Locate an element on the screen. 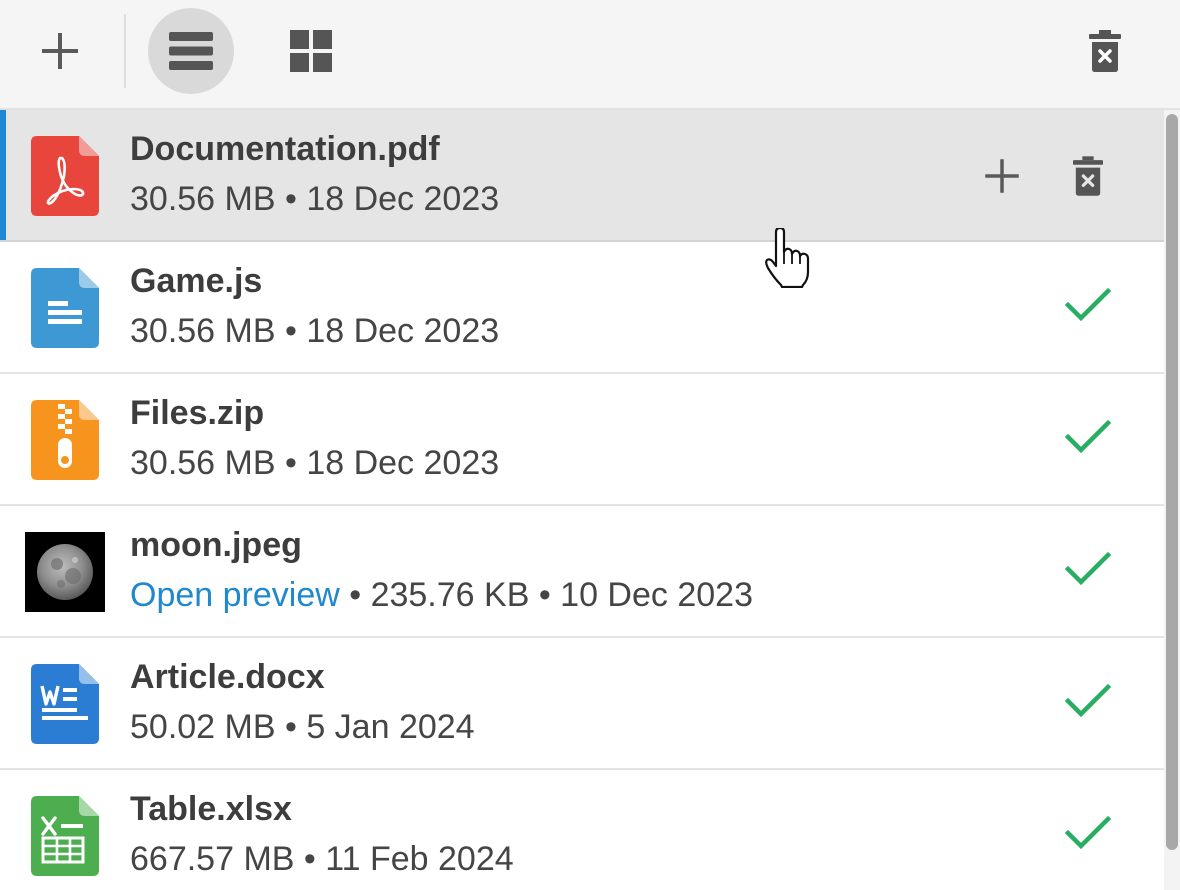 Image resolution: width=1180 pixels, height=890 pixels. word-file-icon is located at coordinates (65, 704).